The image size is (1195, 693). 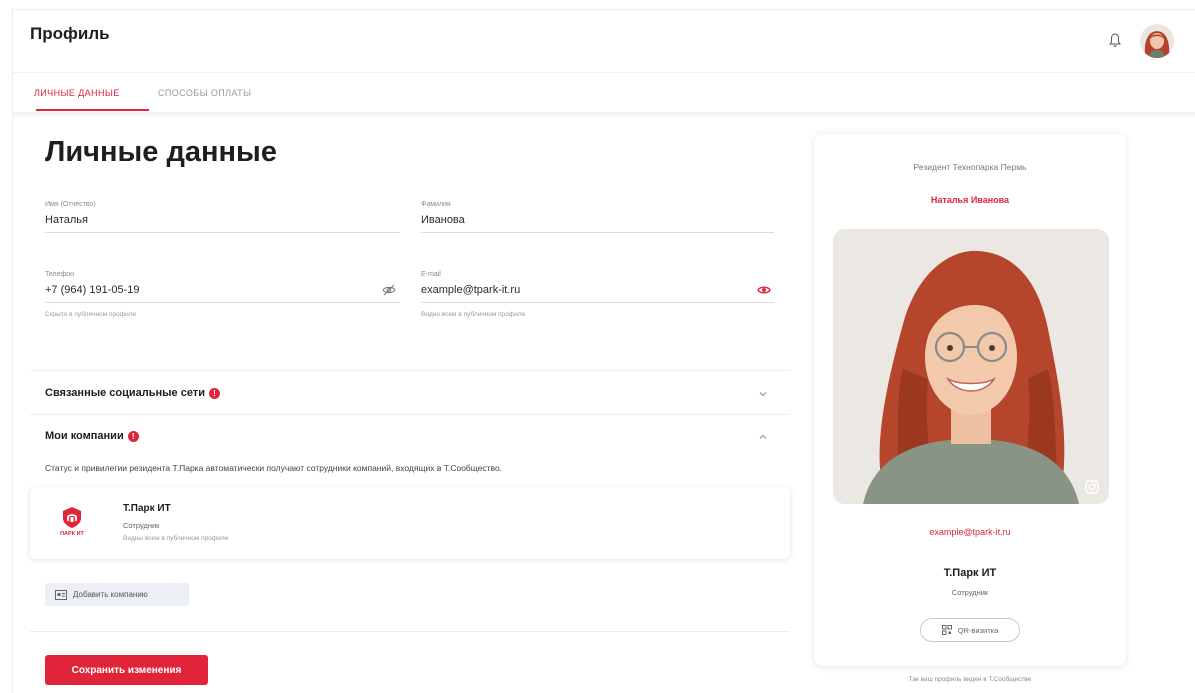 I want to click on socials-title: Связанные социальные сети, so click(x=125, y=393).